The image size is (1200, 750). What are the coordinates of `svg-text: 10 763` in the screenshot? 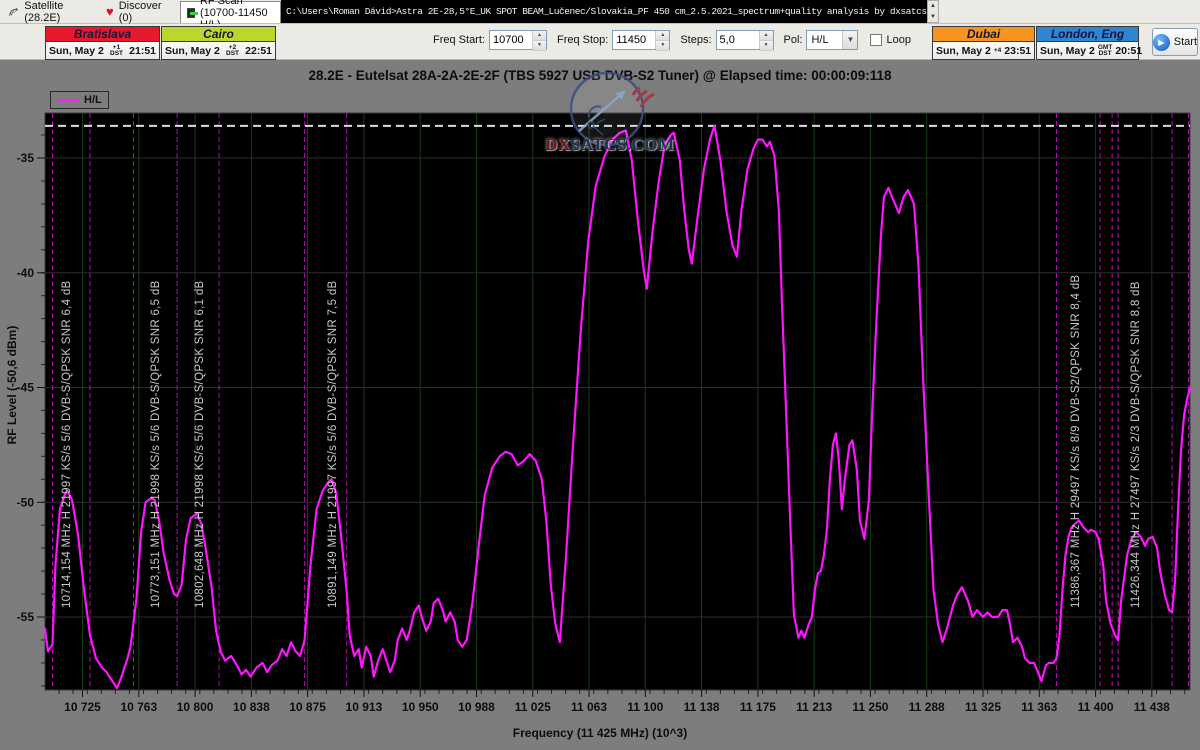 It's located at (138, 707).